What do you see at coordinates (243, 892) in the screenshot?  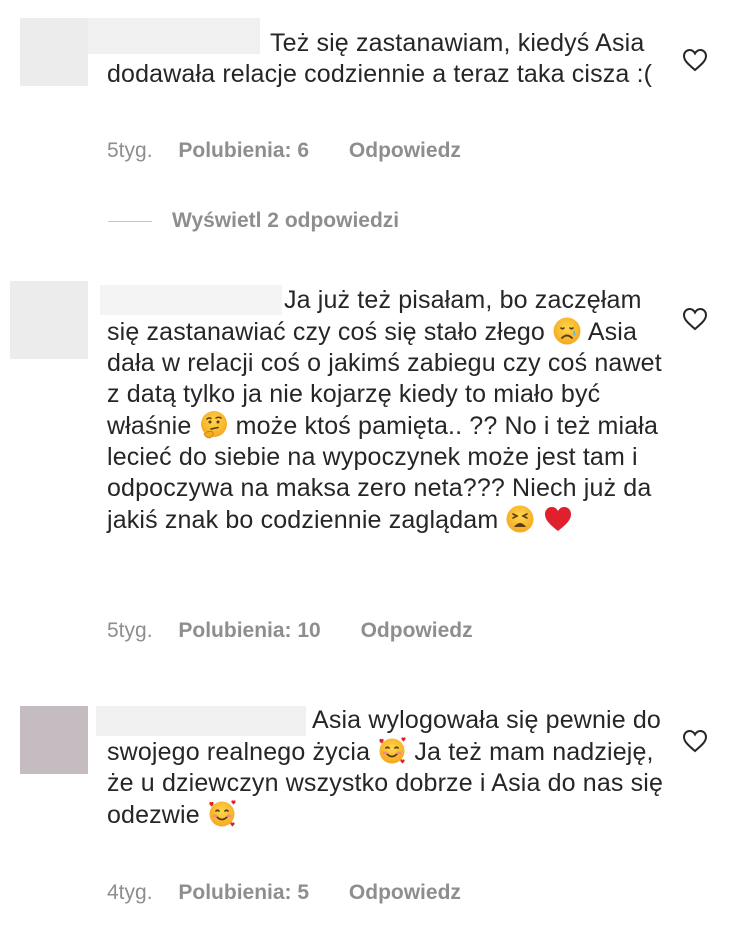 I see `likes-count: Polubienia: 5` at bounding box center [243, 892].